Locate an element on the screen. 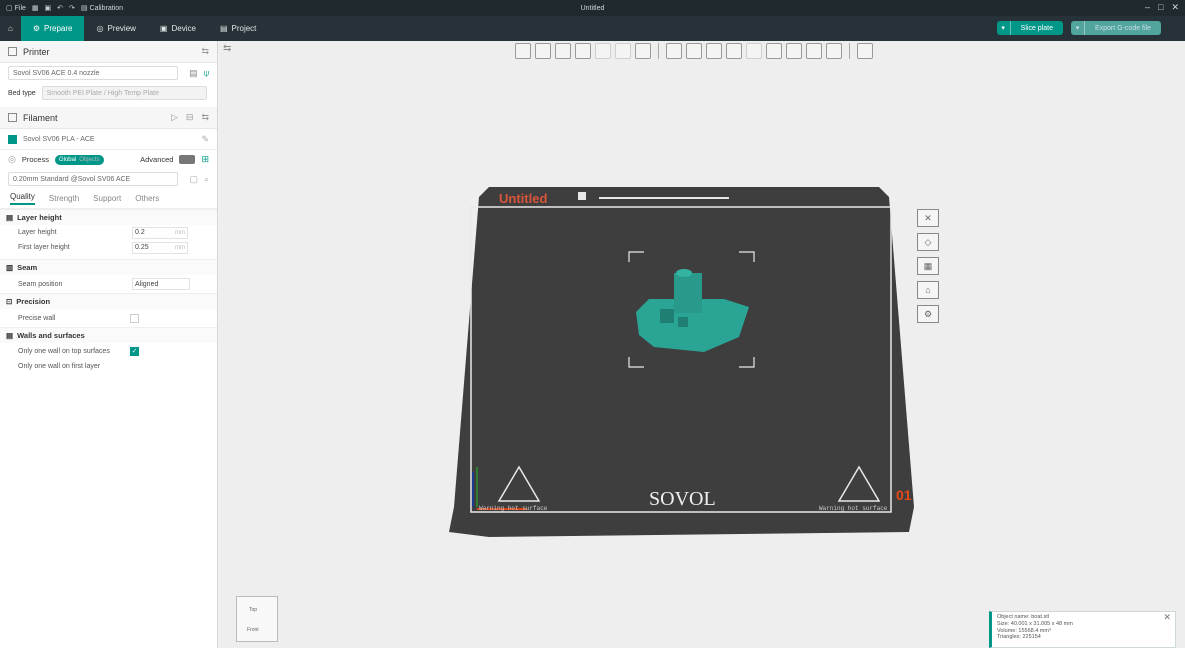  collapse-panel-icon: ⇆ is located at coordinates (227, 48).